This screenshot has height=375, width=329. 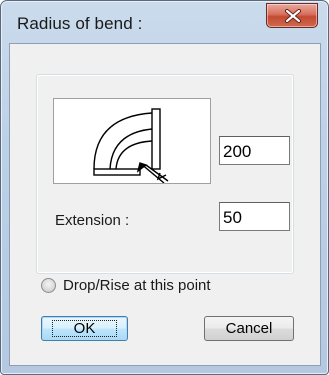 What do you see at coordinates (254, 216) in the screenshot?
I see `extension-input` at bounding box center [254, 216].